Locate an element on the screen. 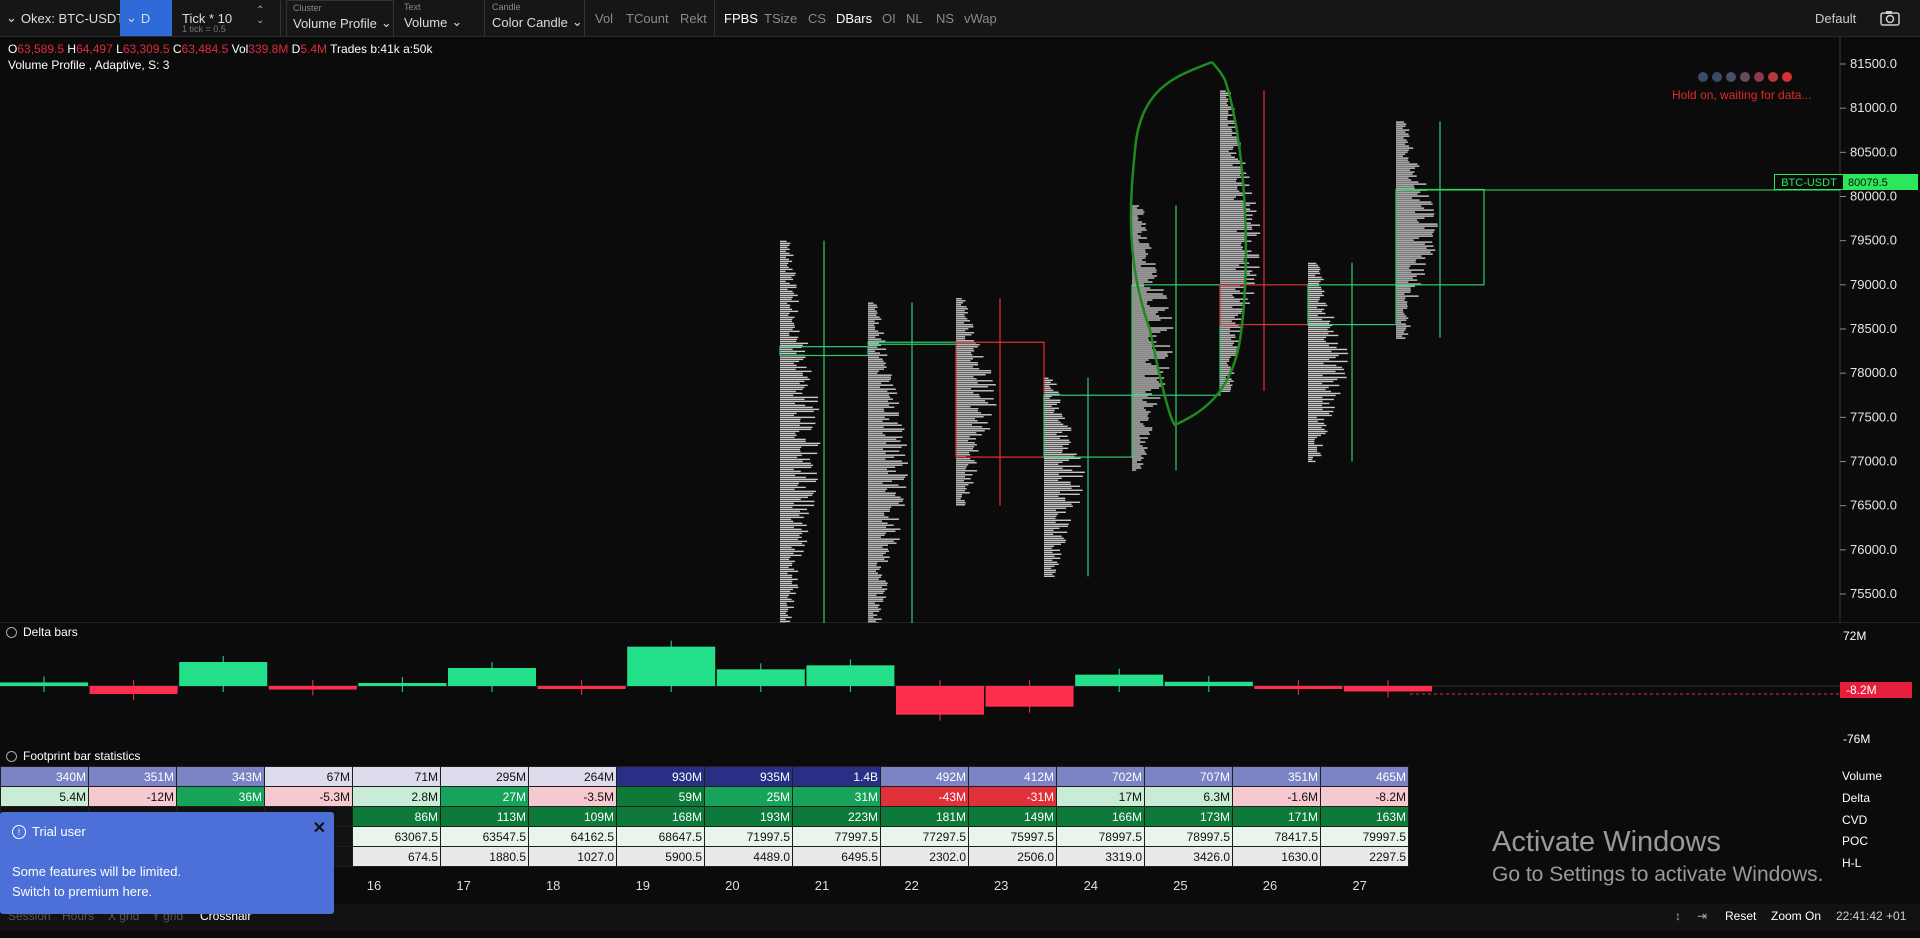 The image size is (1920, 938). period-selector: ⌄ D is located at coordinates (146, 18).